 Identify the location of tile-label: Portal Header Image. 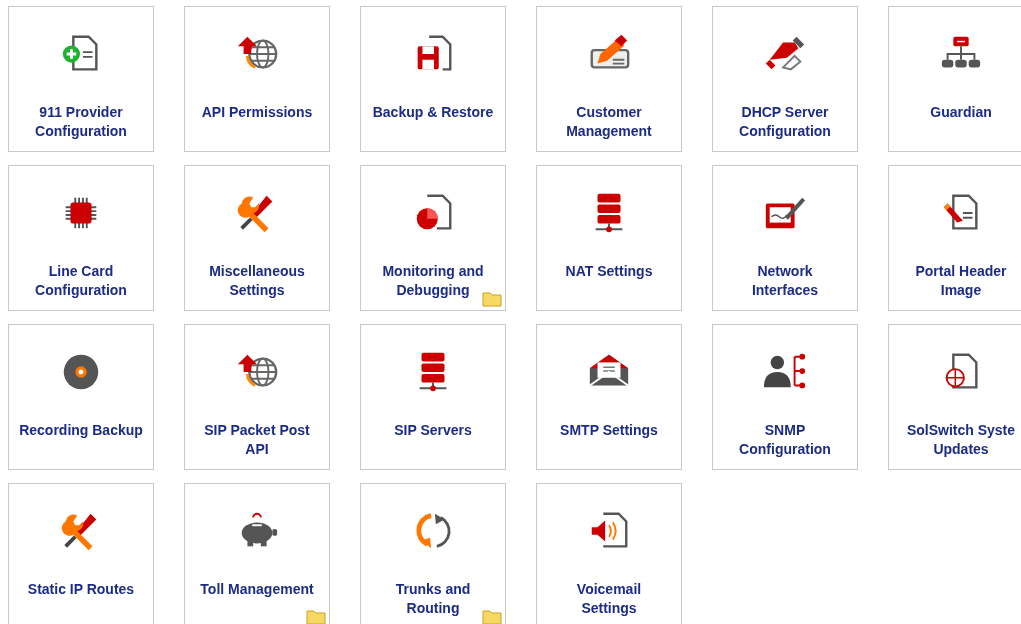
(961, 281).